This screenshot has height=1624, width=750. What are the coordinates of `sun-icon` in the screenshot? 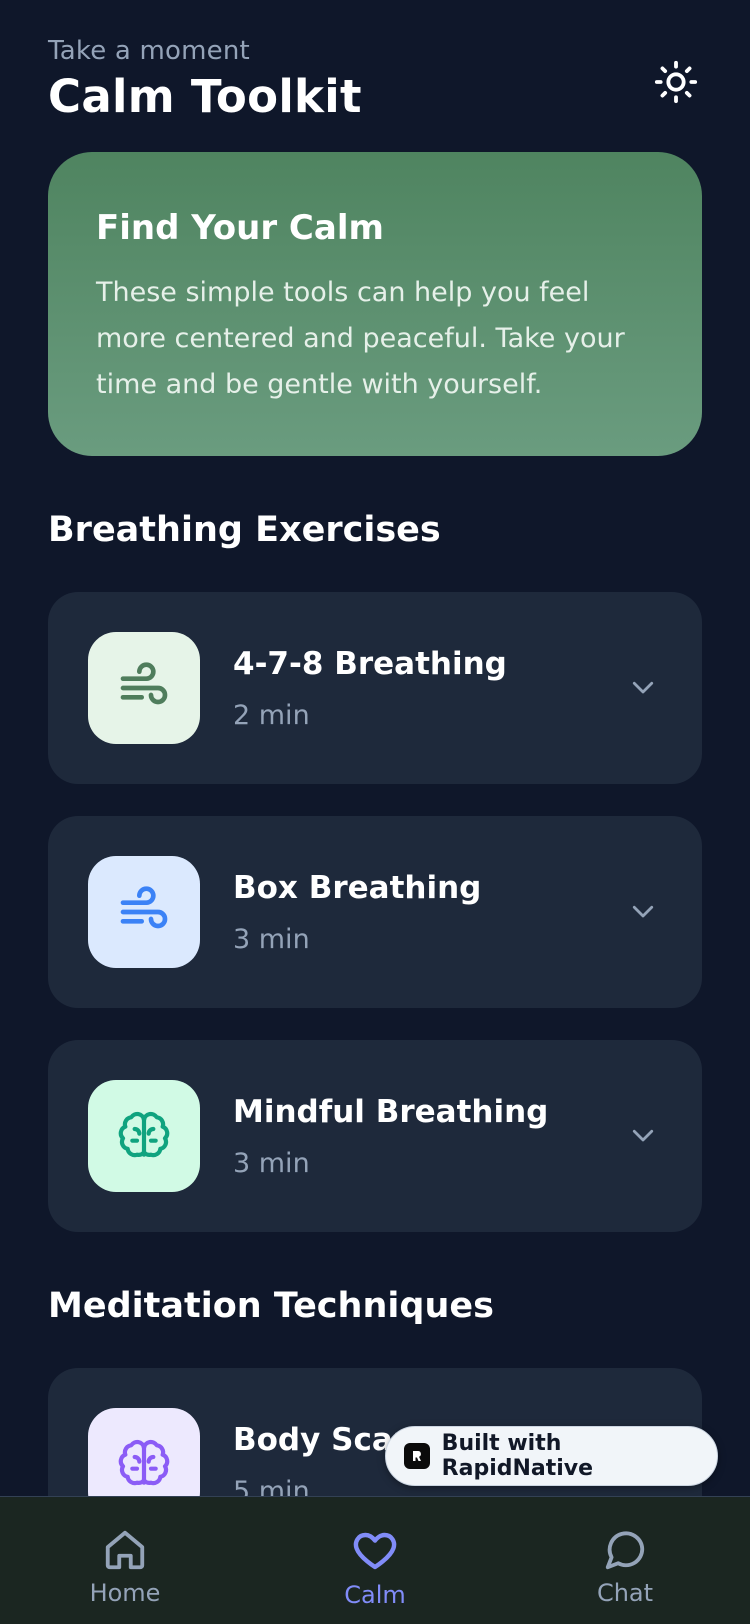 It's located at (676, 82).